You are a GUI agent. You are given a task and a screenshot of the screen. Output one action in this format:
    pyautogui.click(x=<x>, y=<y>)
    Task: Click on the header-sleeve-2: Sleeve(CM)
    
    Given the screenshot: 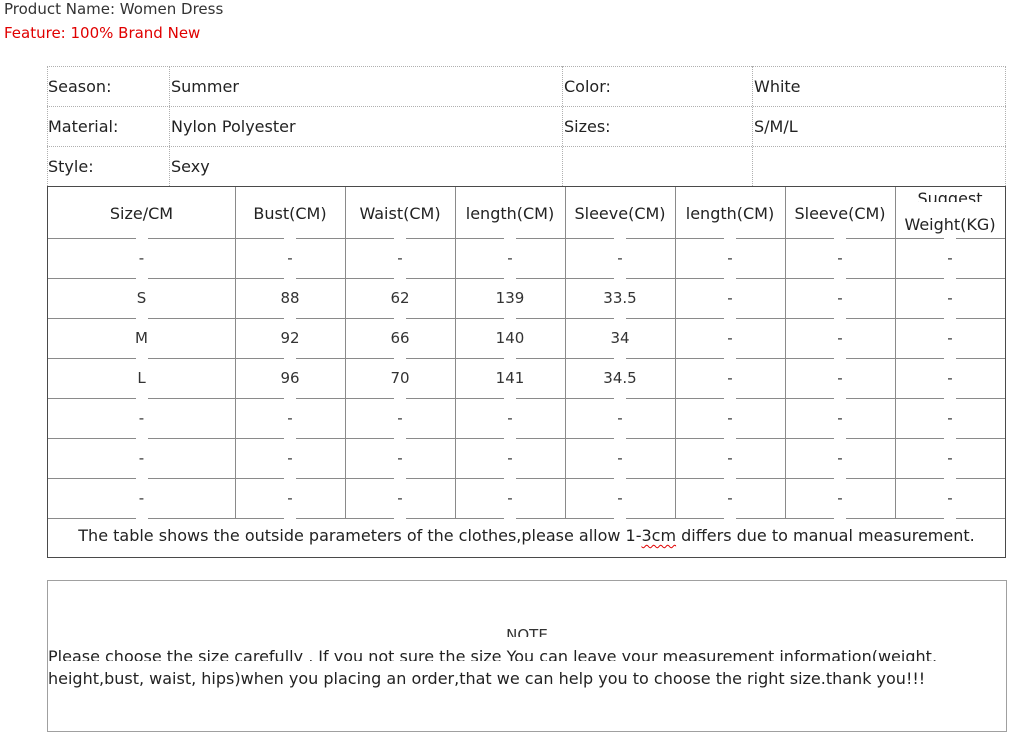 What is the action you would take?
    pyautogui.click(x=840, y=213)
    